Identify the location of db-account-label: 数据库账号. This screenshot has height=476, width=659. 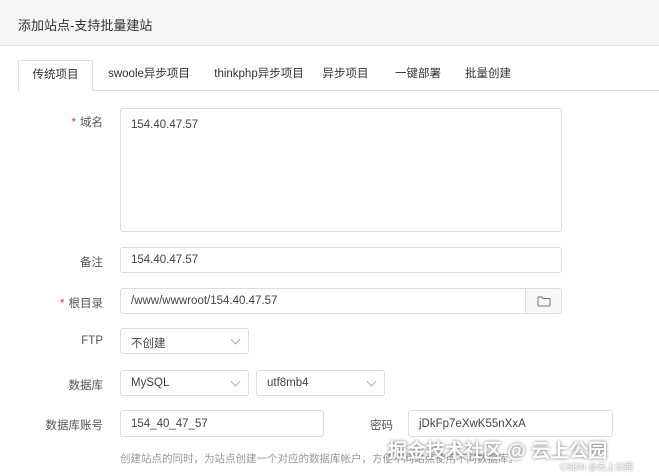
(74, 426).